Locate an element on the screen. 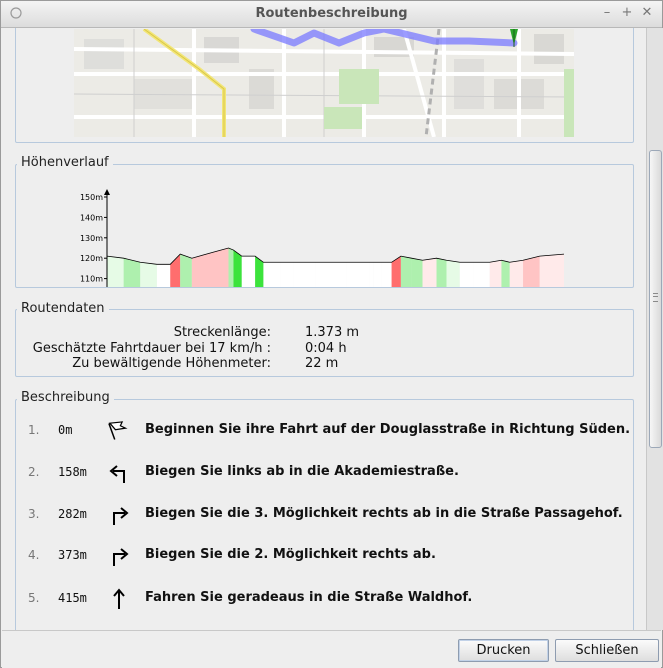 The image size is (663, 668). close-icon: ✕ is located at coordinates (647, 13).